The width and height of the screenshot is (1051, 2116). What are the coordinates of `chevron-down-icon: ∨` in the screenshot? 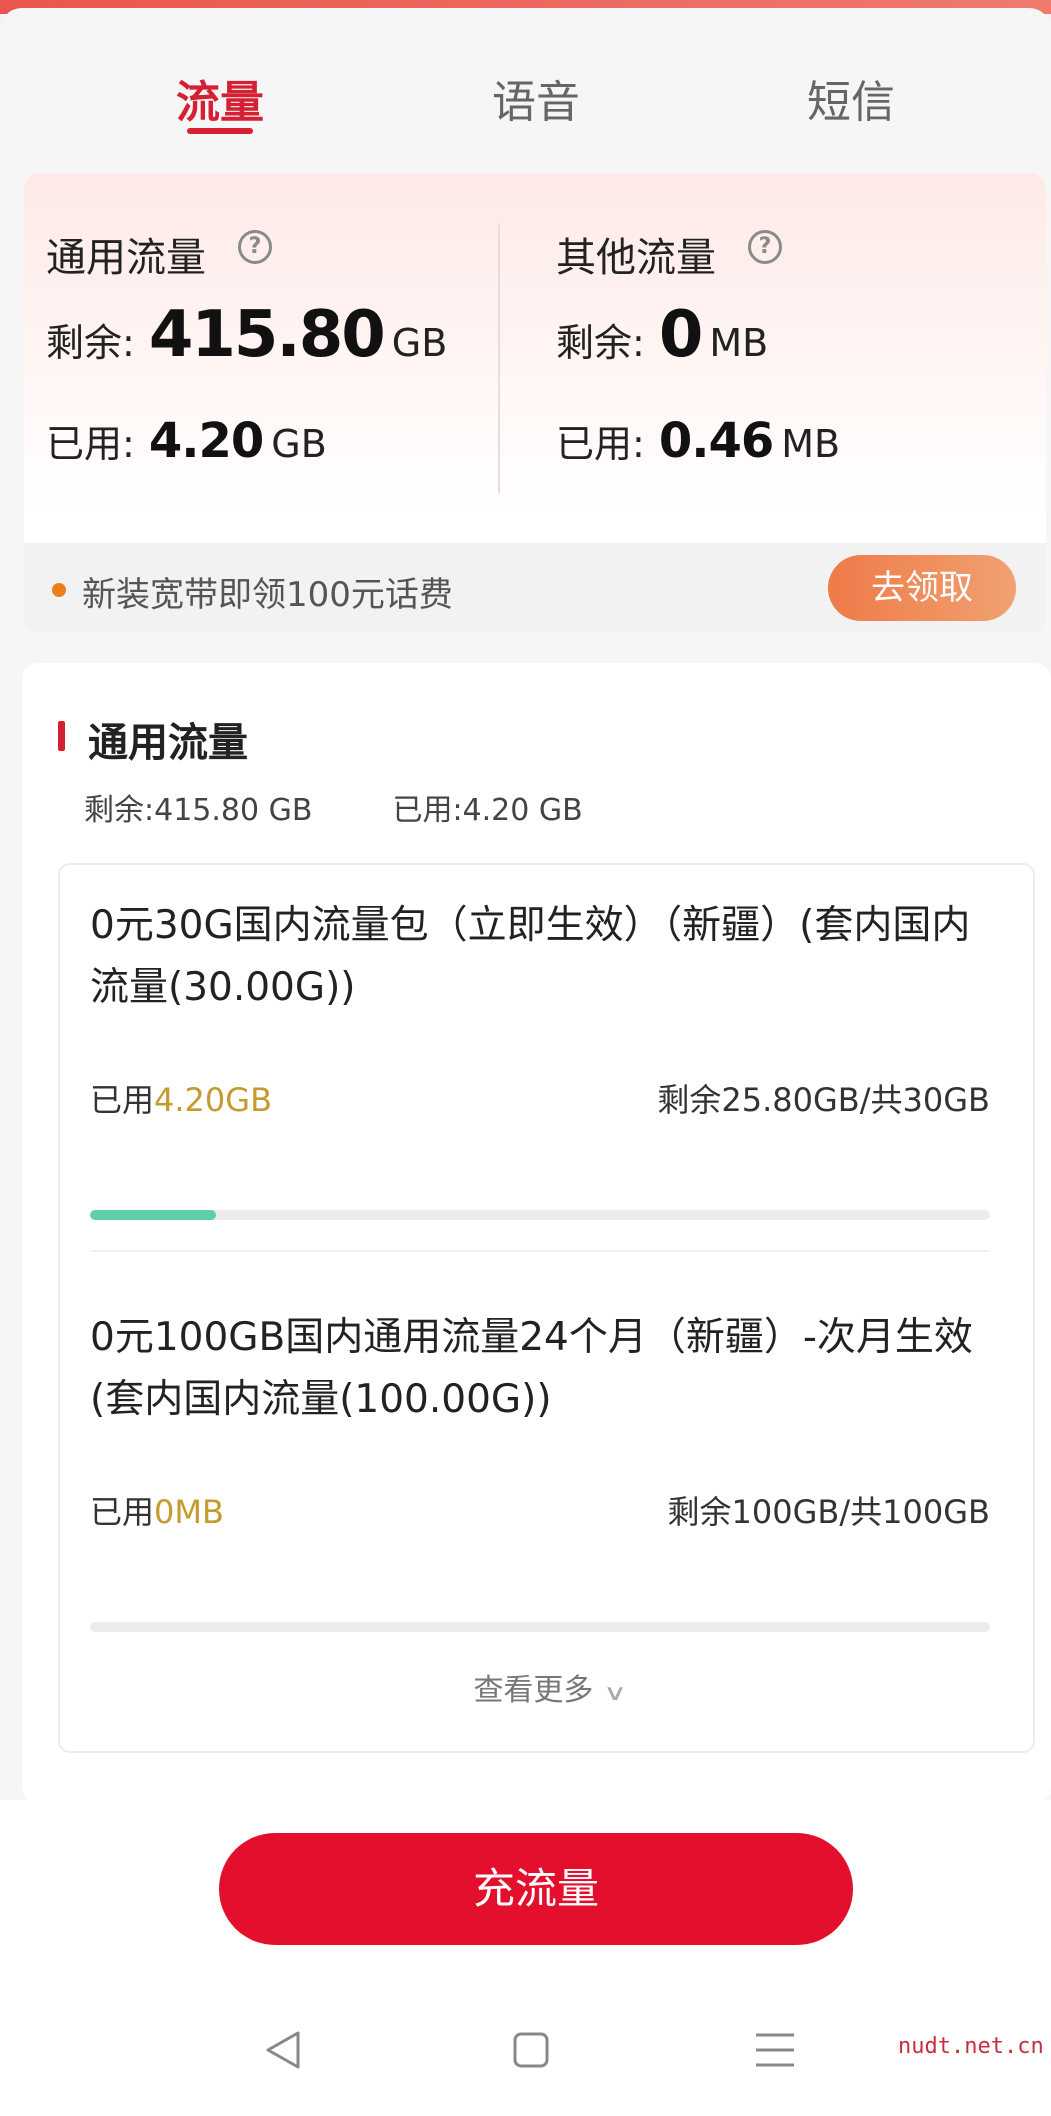 It's located at (615, 1693).